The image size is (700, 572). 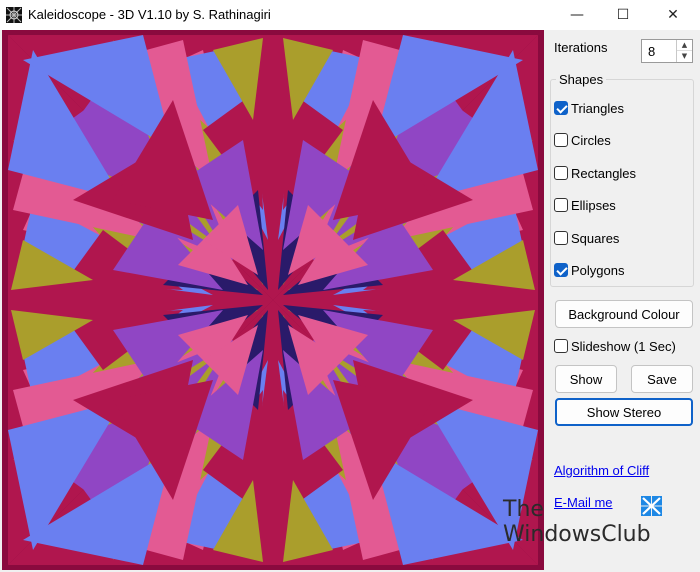 I want to click on squares-checkbox, so click(x=561, y=238).